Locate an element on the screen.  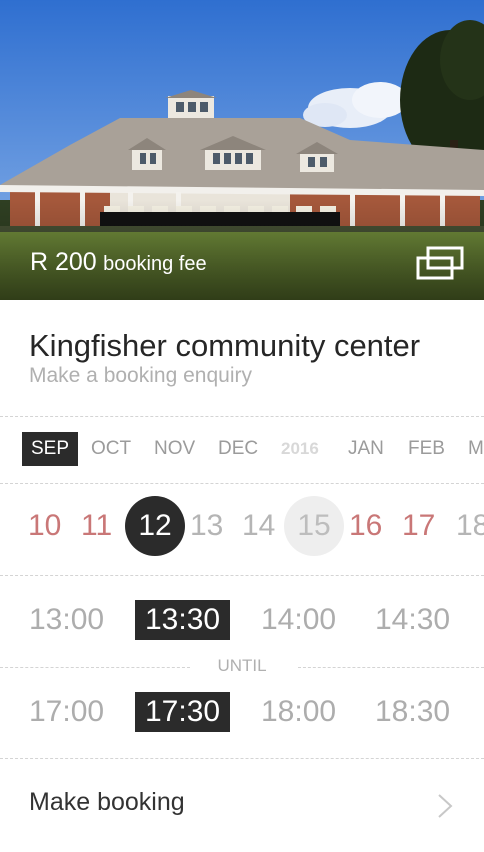
day-12: 12 is located at coordinates (155, 526).